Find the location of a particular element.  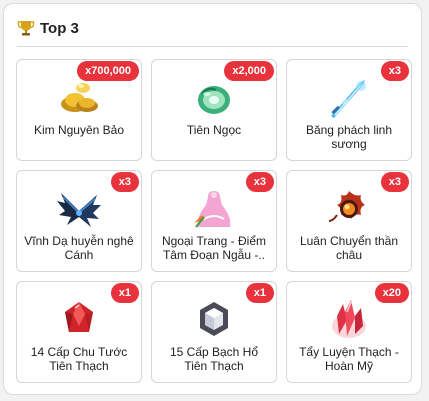

reward-card-ngoai-trang: x3 Ngoại Trang - Điểm Tâm Đoạn Ngẫu -.. is located at coordinates (214, 221).